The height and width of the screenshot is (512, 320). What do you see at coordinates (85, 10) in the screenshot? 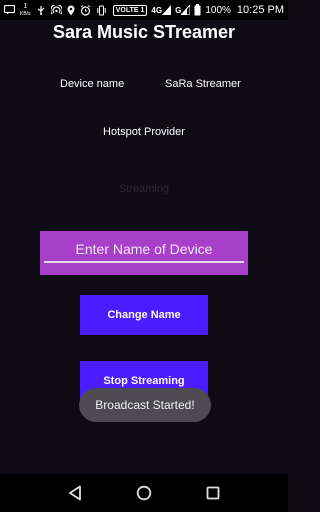
I see `alarm-icon` at bounding box center [85, 10].